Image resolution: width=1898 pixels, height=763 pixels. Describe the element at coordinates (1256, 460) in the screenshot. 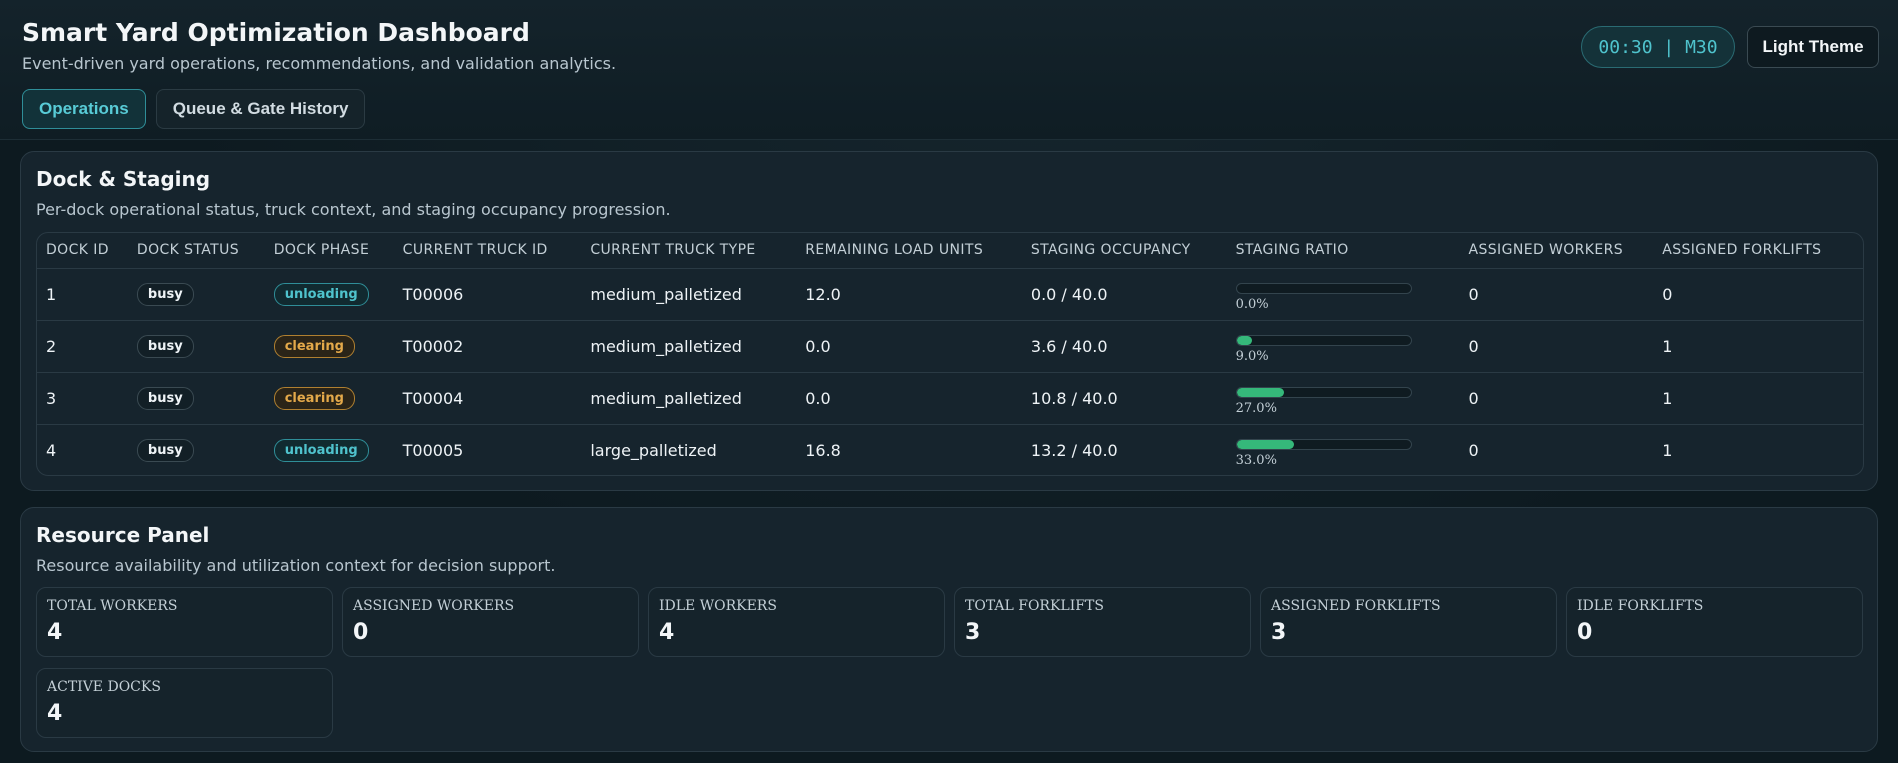

I see `staging-ratio-label: 33.0%` at that location.